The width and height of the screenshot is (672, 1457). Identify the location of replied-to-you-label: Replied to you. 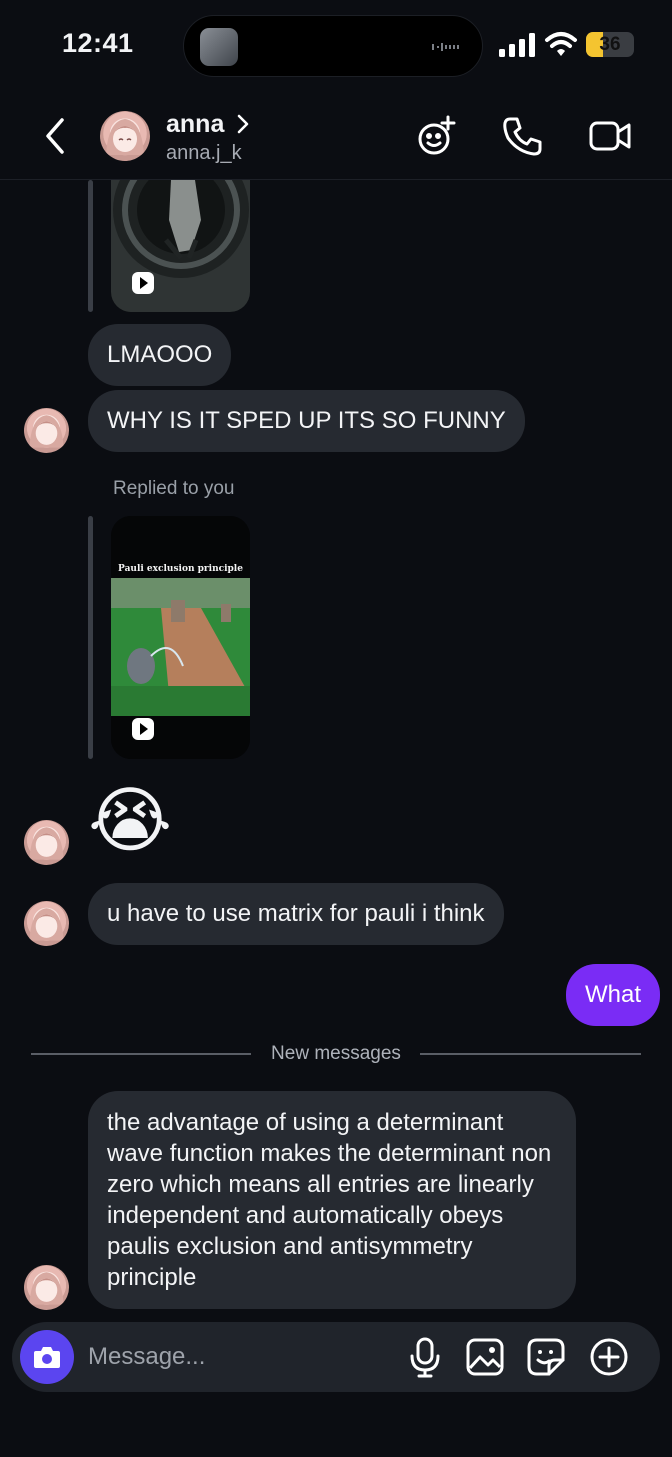
(174, 488).